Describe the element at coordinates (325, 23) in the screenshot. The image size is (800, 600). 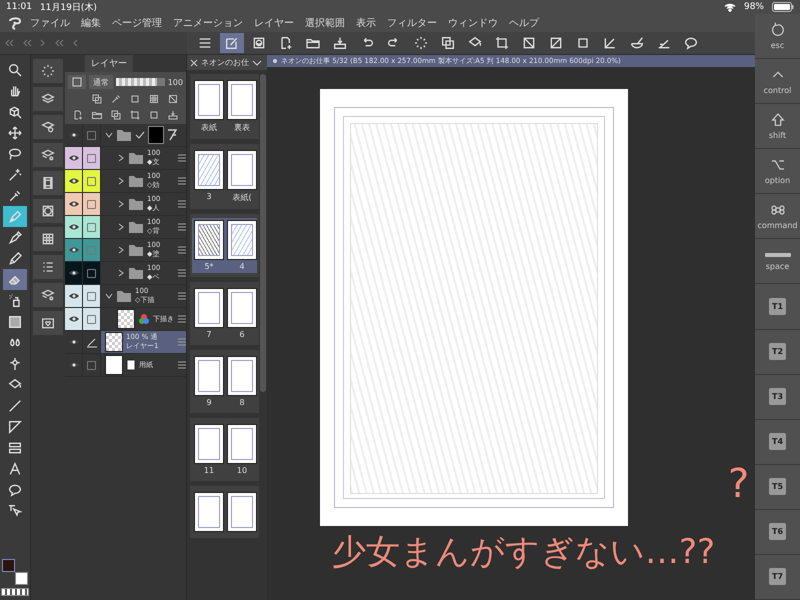
I see `menu-item: 選択範囲` at that location.